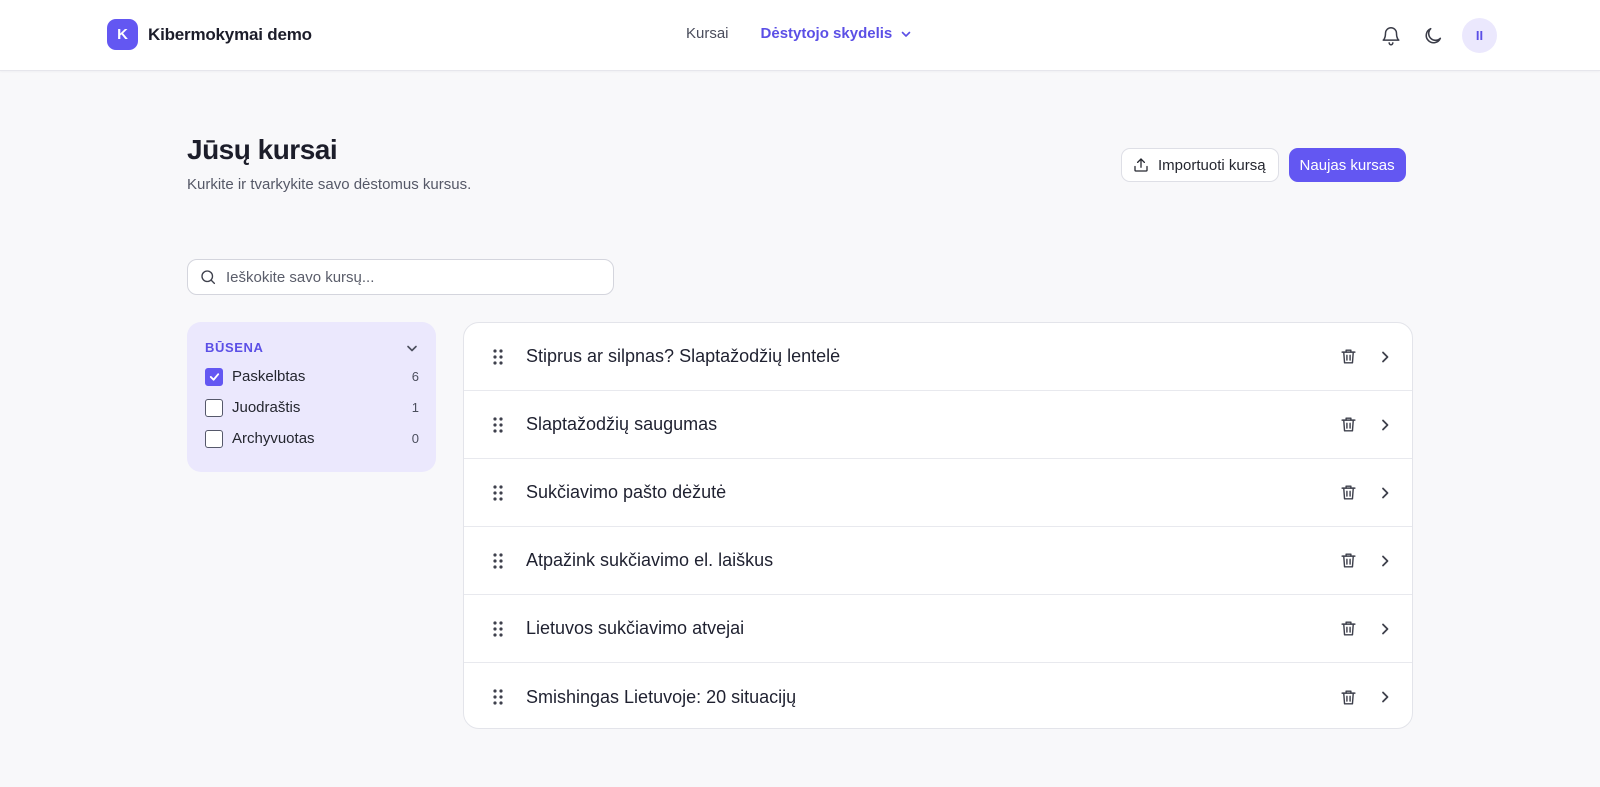 This screenshot has width=1600, height=787. I want to click on page-actions: Importuoti kursą Naujas kursas, so click(1263, 165).